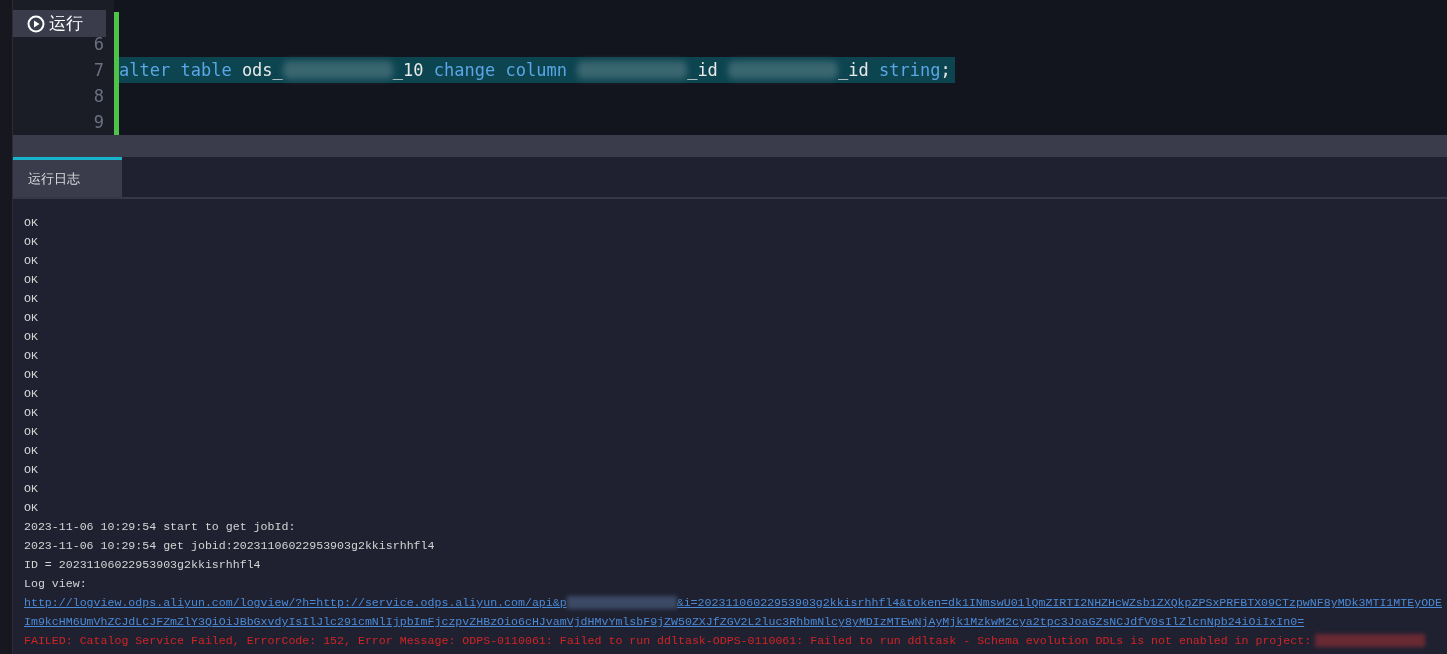 This screenshot has height=654, width=1447. I want to click on code-keyword: table, so click(206, 70).